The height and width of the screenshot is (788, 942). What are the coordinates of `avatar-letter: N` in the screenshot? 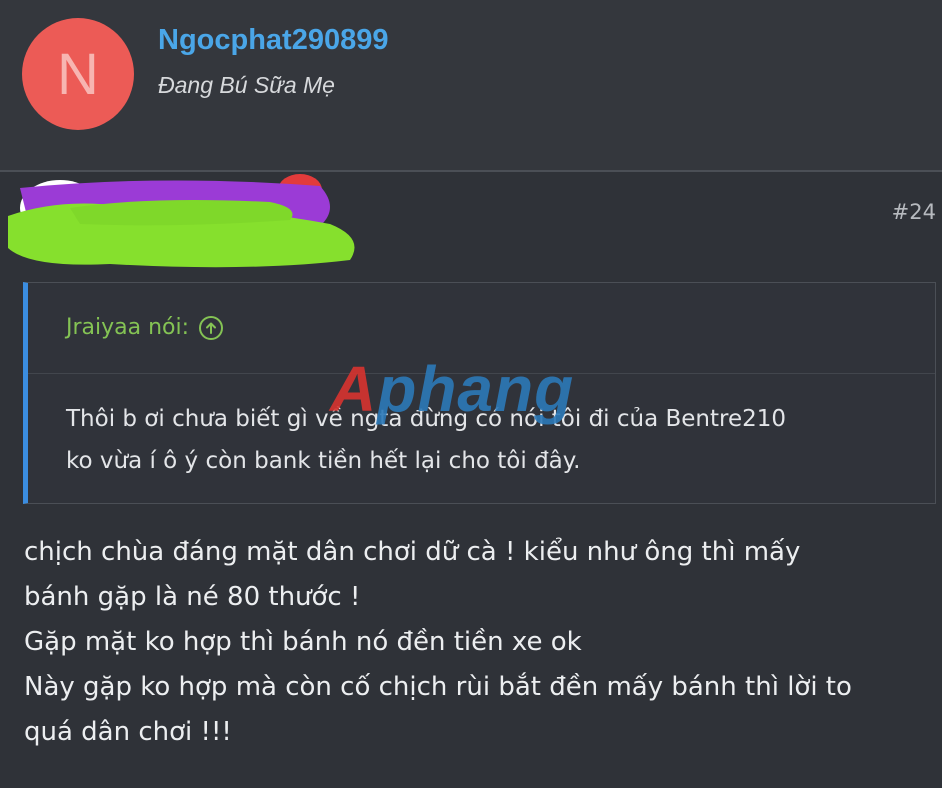 It's located at (78, 74).